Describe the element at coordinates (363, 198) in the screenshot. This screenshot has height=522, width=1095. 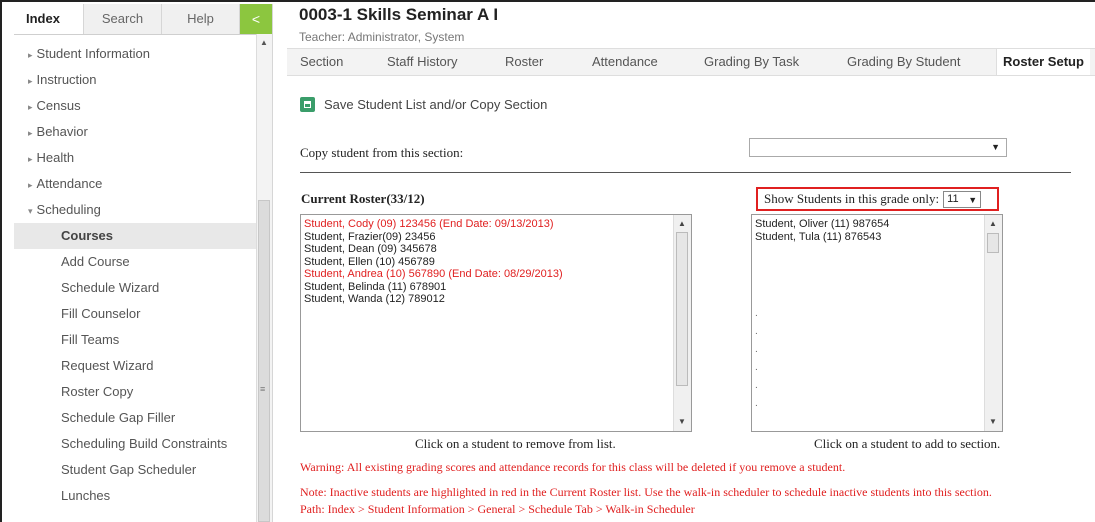
I see `current-roster-title: Current Roster(33/12)` at that location.